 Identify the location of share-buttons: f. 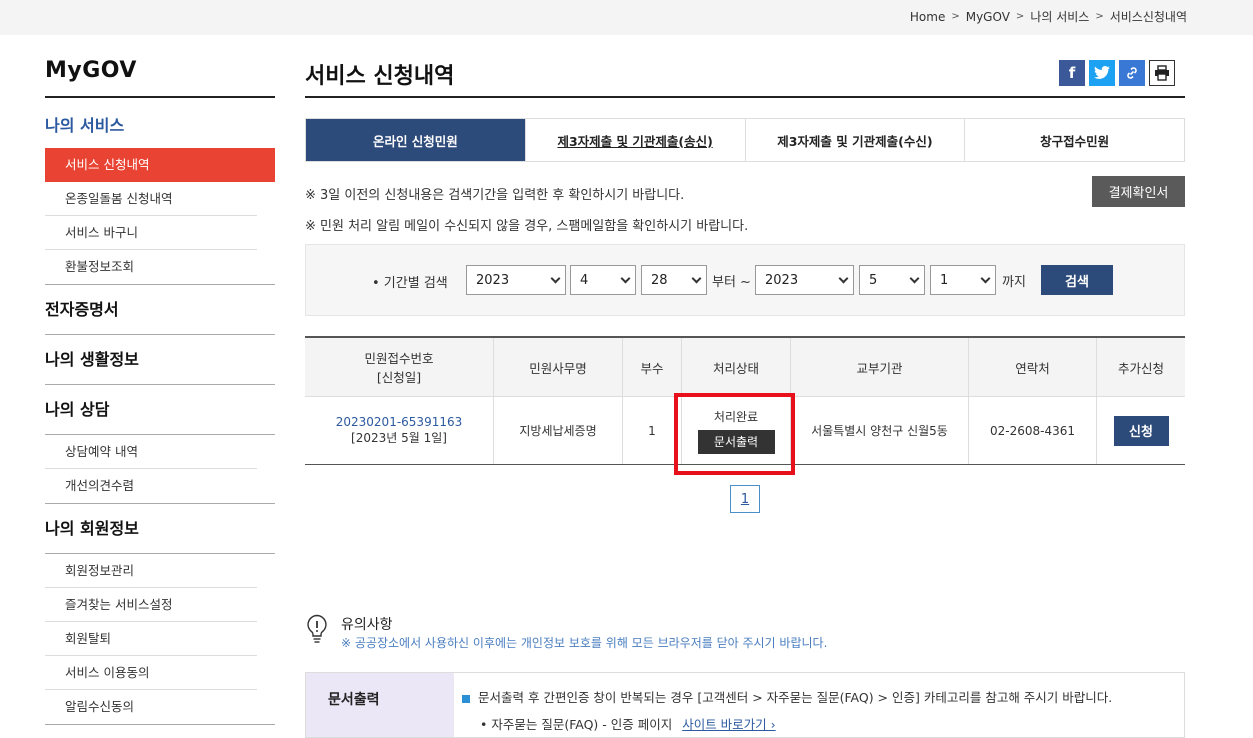
(1117, 73).